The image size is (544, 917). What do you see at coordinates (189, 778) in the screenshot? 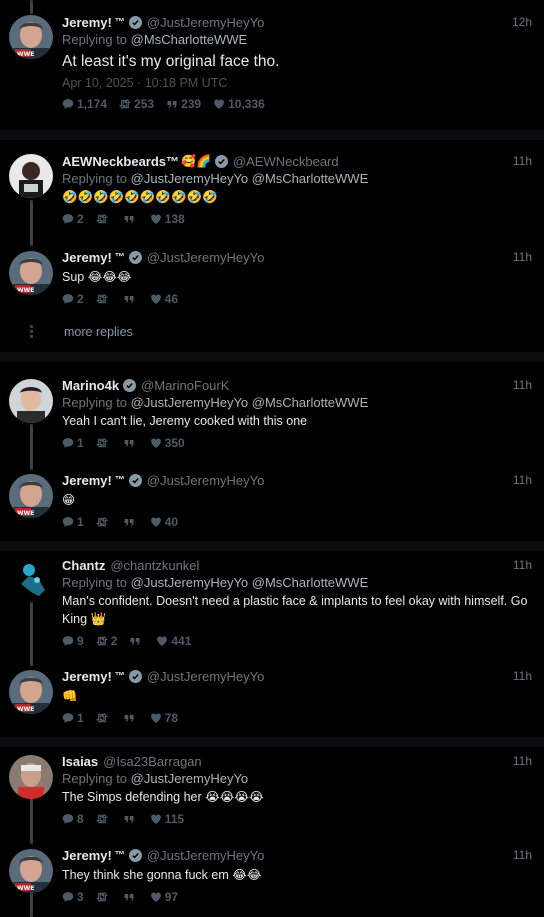
I see `reply-mentions: @JustJeremyHeyYo` at bounding box center [189, 778].